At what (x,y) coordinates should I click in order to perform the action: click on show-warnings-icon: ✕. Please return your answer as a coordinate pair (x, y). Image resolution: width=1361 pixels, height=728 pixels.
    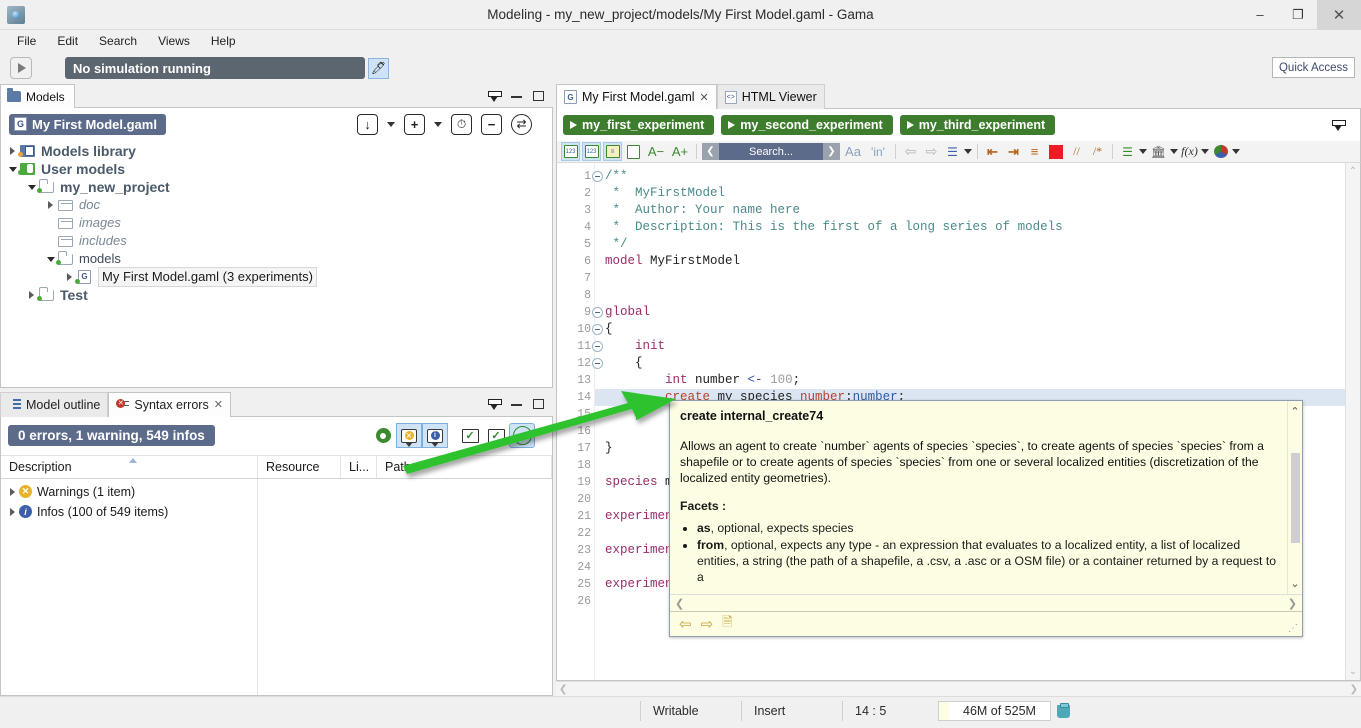
    Looking at the image, I should click on (409, 435).